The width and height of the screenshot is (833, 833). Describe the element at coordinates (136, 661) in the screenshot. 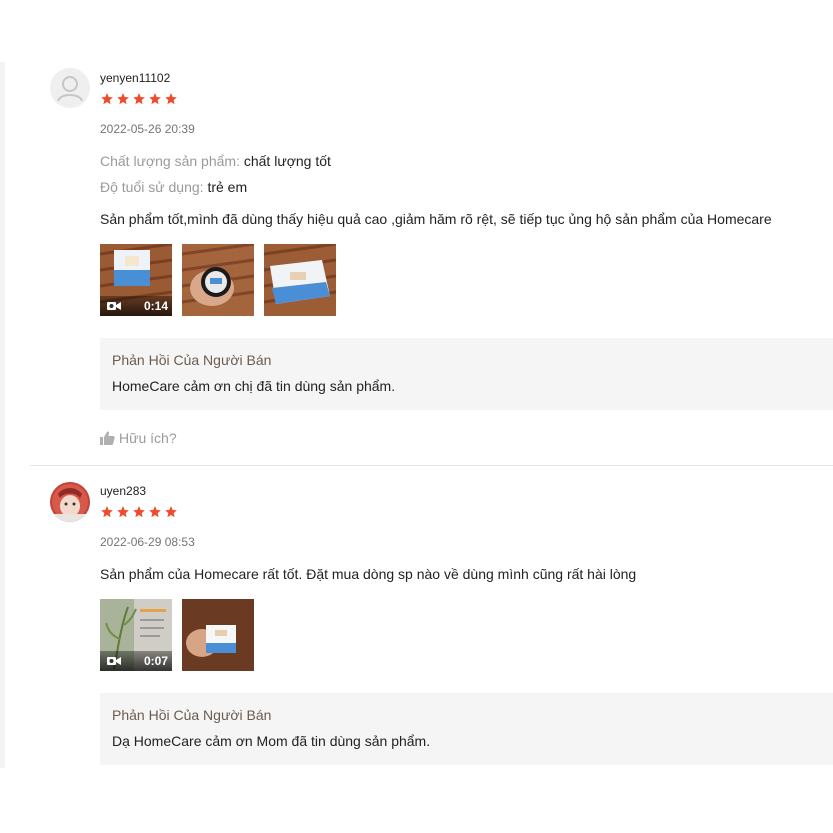

I see `video-duration-bar: 0:07` at that location.